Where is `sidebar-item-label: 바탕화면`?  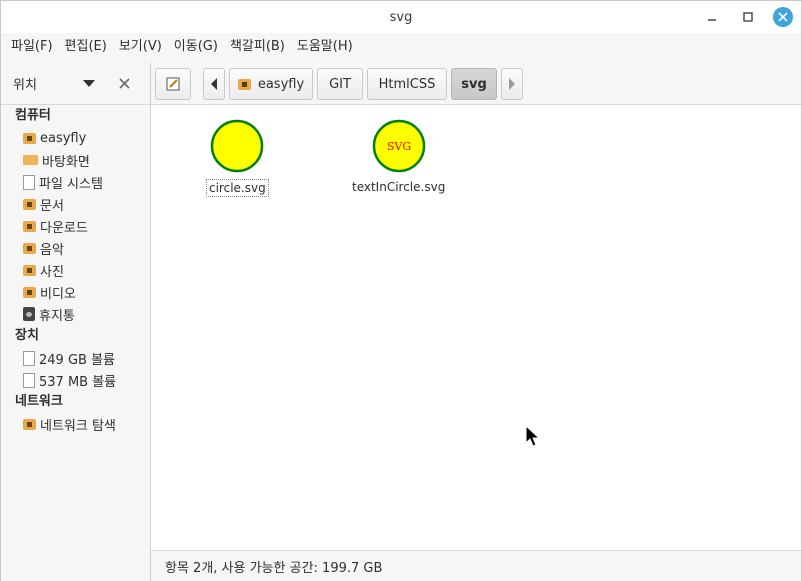
sidebar-item-label: 바탕화면 is located at coordinates (66, 162).